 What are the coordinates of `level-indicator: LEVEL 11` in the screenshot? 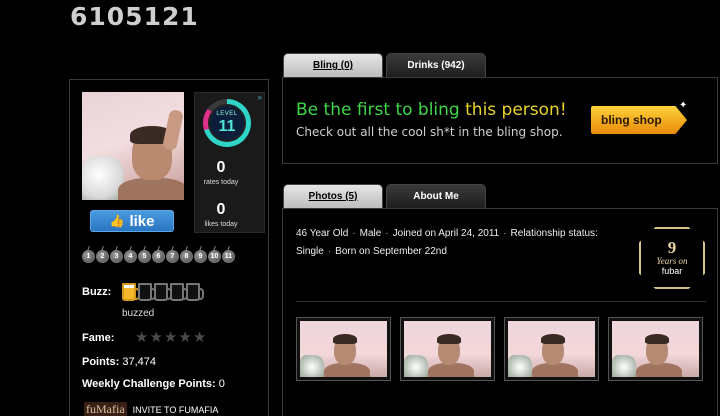 It's located at (227, 123).